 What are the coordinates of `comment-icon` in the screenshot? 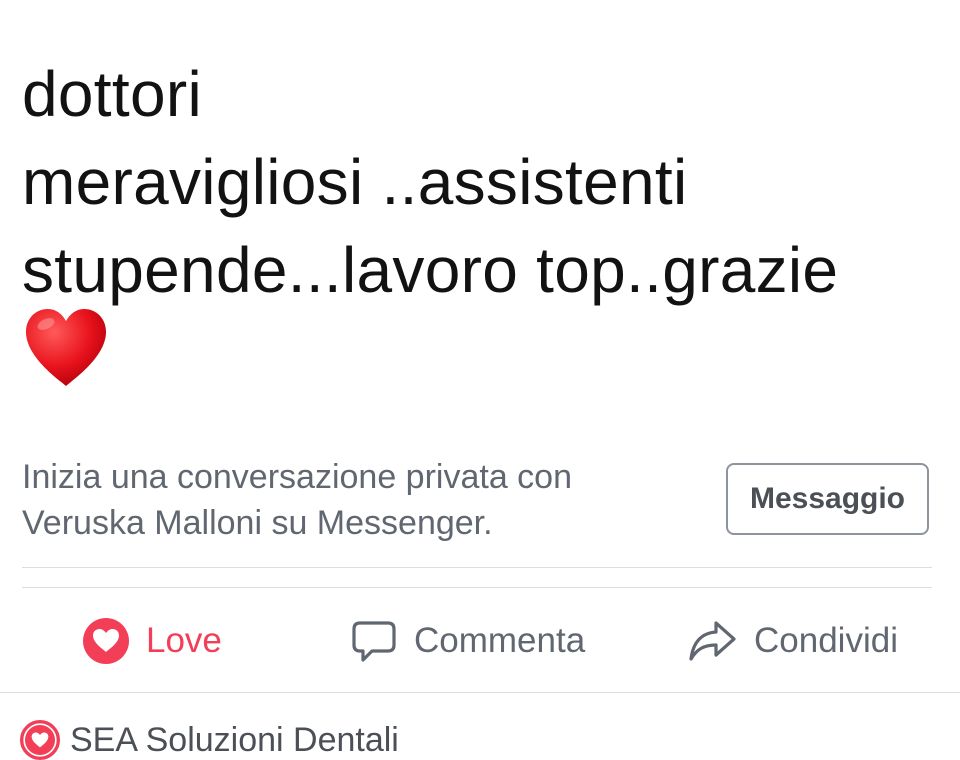 It's located at (374, 641).